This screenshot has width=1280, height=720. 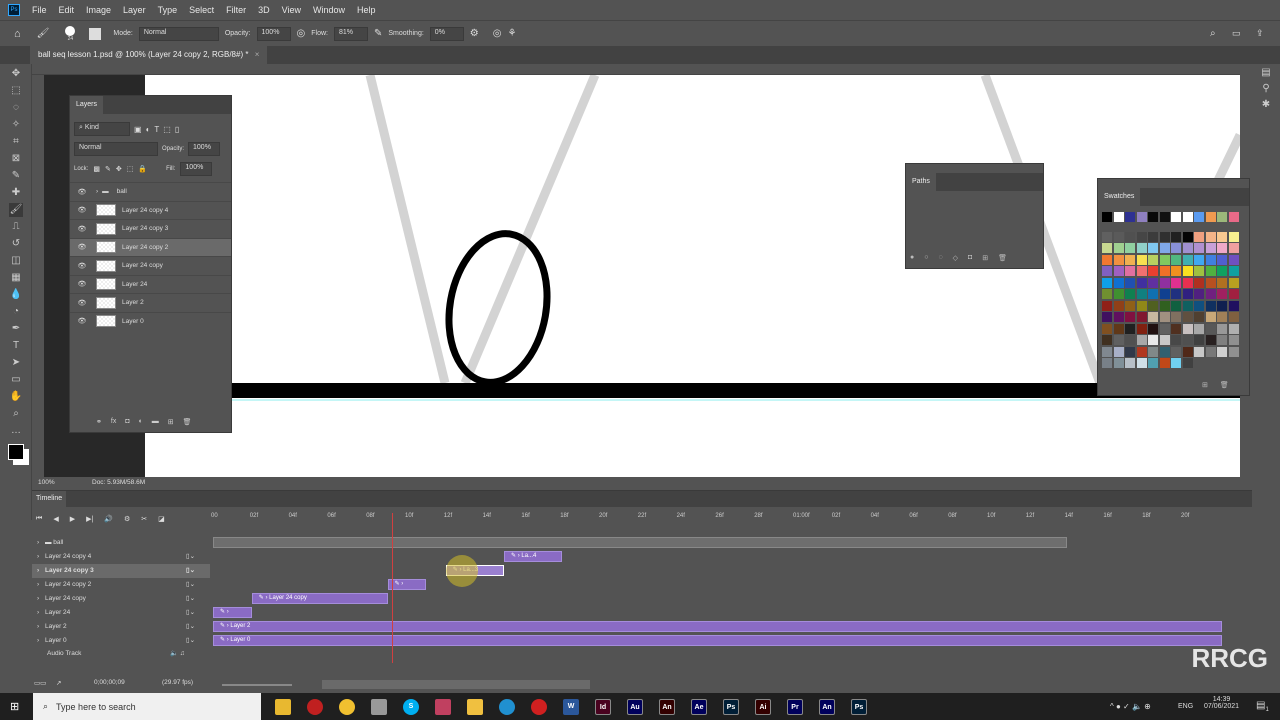 I want to click on layer-row: 👁 Layer 24 copy 2, so click(x=150, y=246).